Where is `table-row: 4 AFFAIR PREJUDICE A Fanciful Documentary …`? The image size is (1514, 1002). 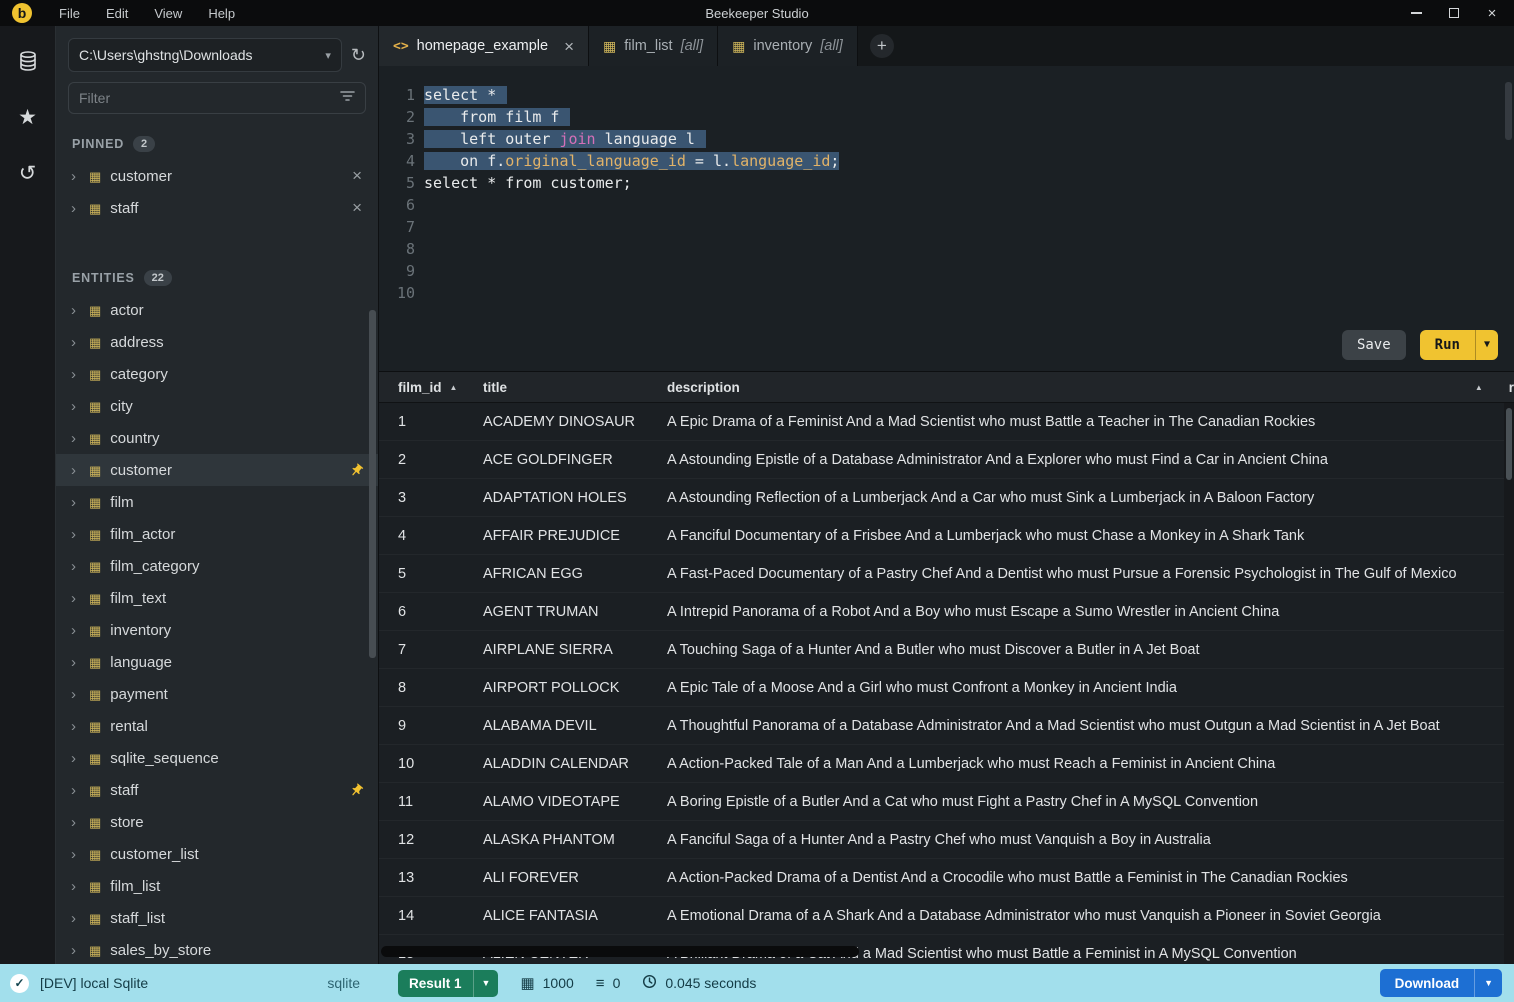 table-row: 4 AFFAIR PREJUDICE A Fanciful Documentary … is located at coordinates (946, 536).